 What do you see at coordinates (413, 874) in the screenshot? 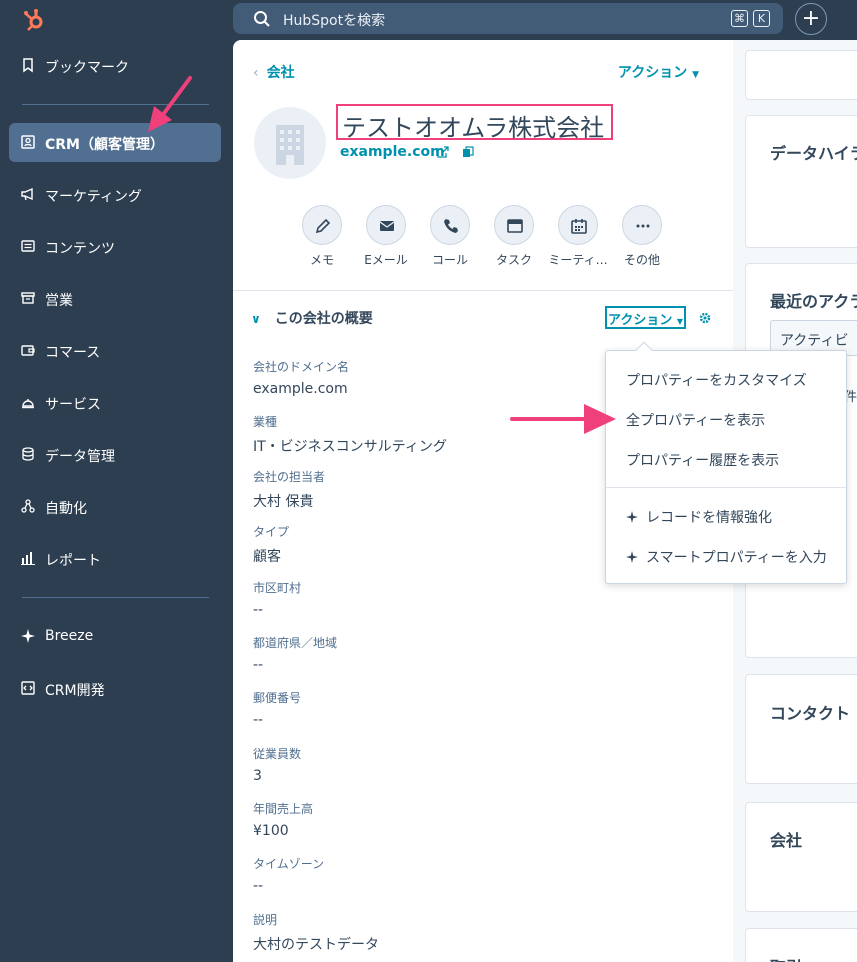
I see `property-timezone: タイムゾーン --` at bounding box center [413, 874].